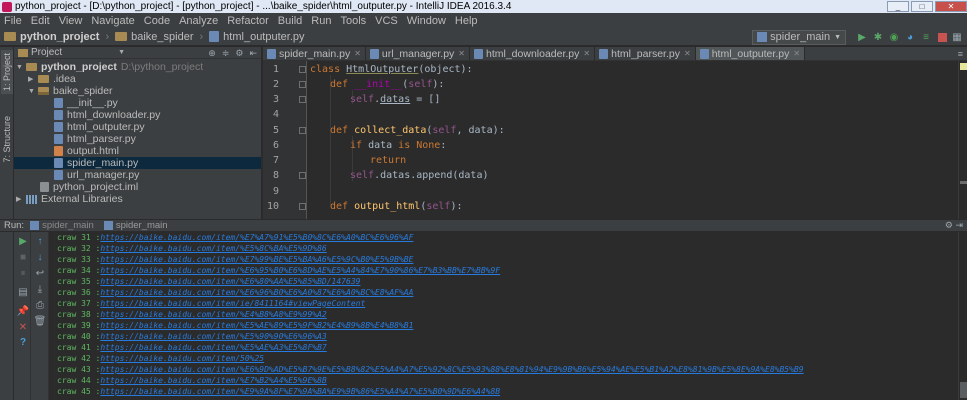 Image resolution: width=967 pixels, height=400 pixels. What do you see at coordinates (226, 53) in the screenshot?
I see `collapse-all-icon: ≑` at bounding box center [226, 53].